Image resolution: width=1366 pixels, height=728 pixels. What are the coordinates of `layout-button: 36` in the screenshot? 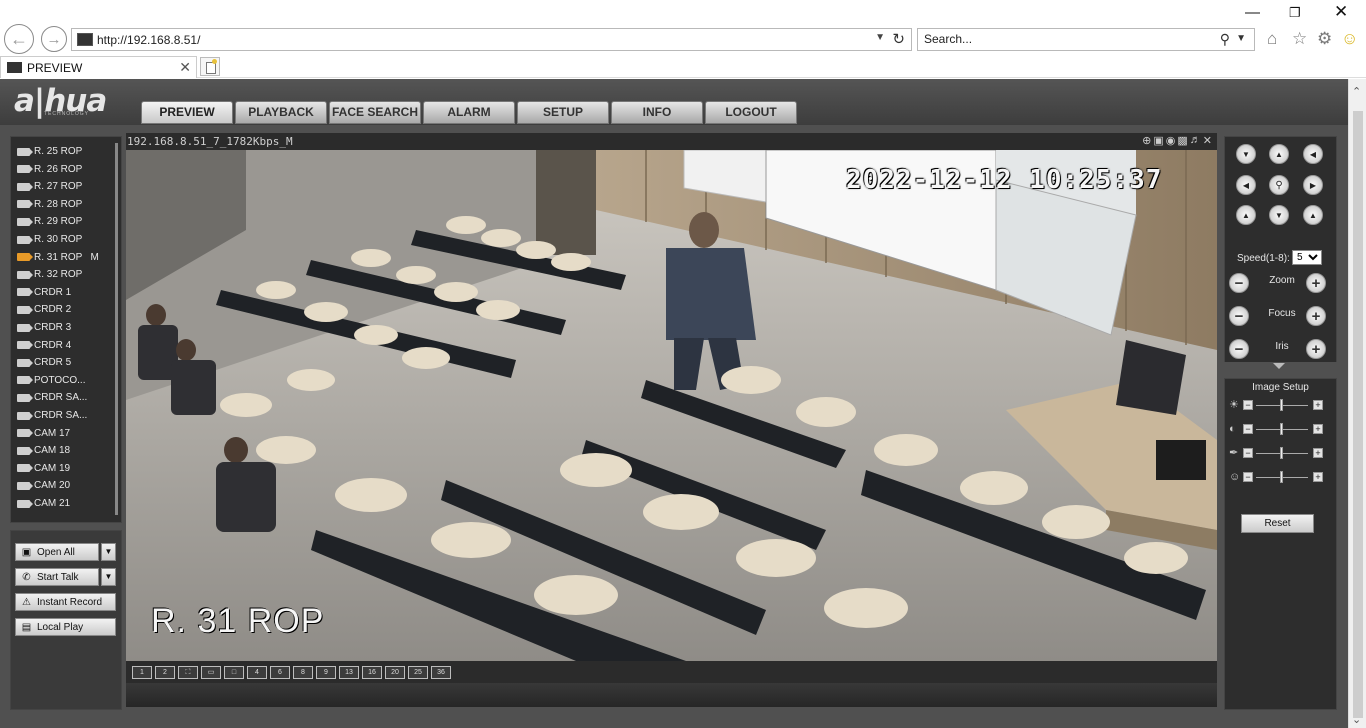 It's located at (441, 672).